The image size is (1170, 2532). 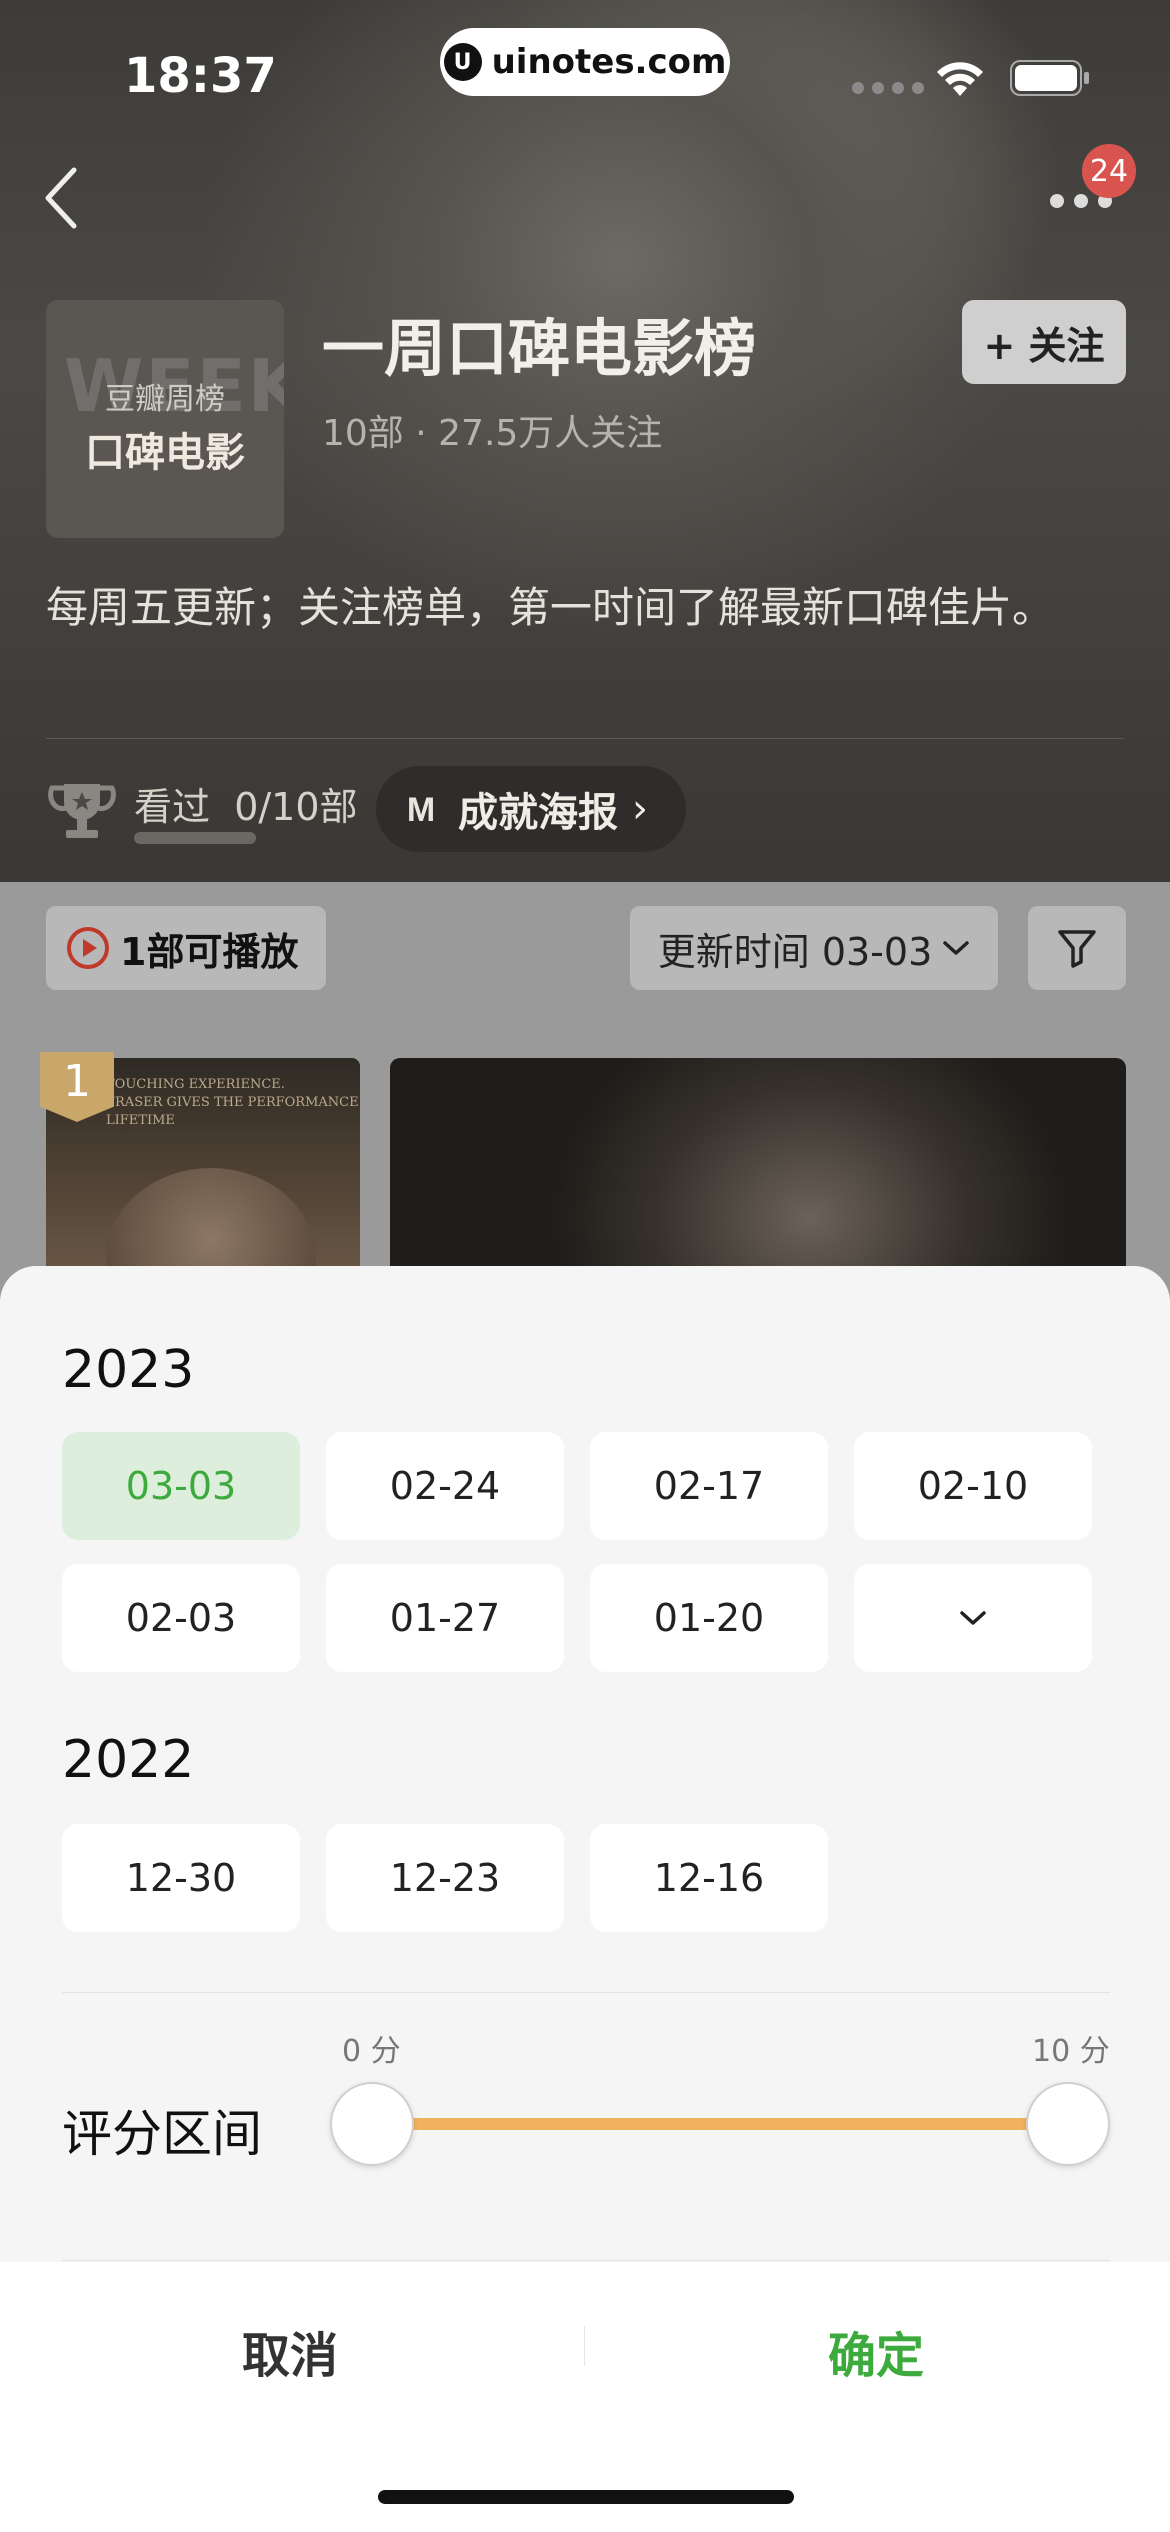 I want to click on poster-logo-icon: M, so click(x=421, y=809).